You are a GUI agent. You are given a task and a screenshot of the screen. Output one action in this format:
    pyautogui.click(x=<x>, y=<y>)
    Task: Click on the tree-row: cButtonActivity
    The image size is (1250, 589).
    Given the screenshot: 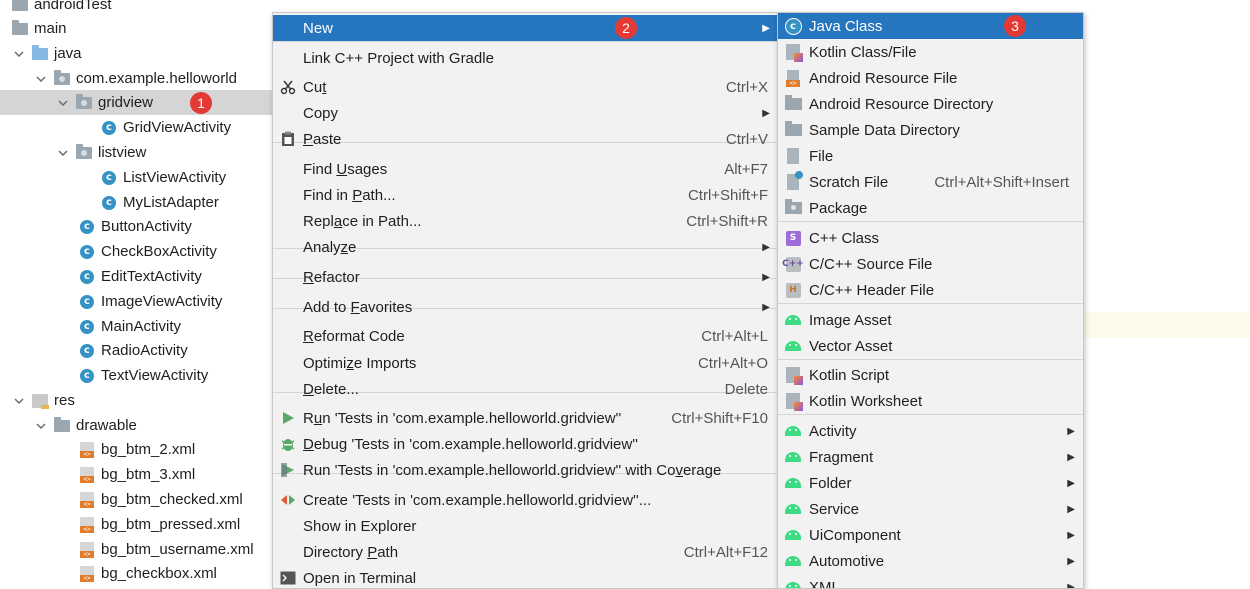 What is the action you would take?
    pyautogui.click(x=136, y=226)
    